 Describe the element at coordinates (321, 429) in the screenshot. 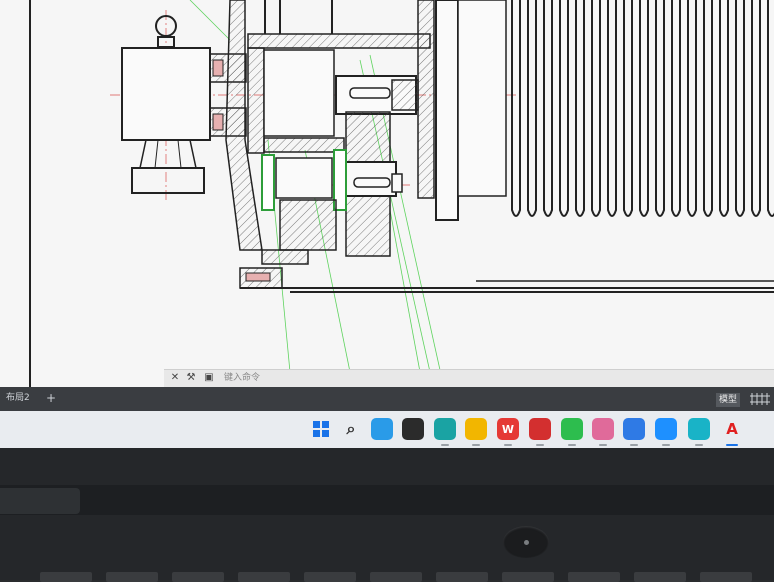

I see `windows-start-icon` at that location.